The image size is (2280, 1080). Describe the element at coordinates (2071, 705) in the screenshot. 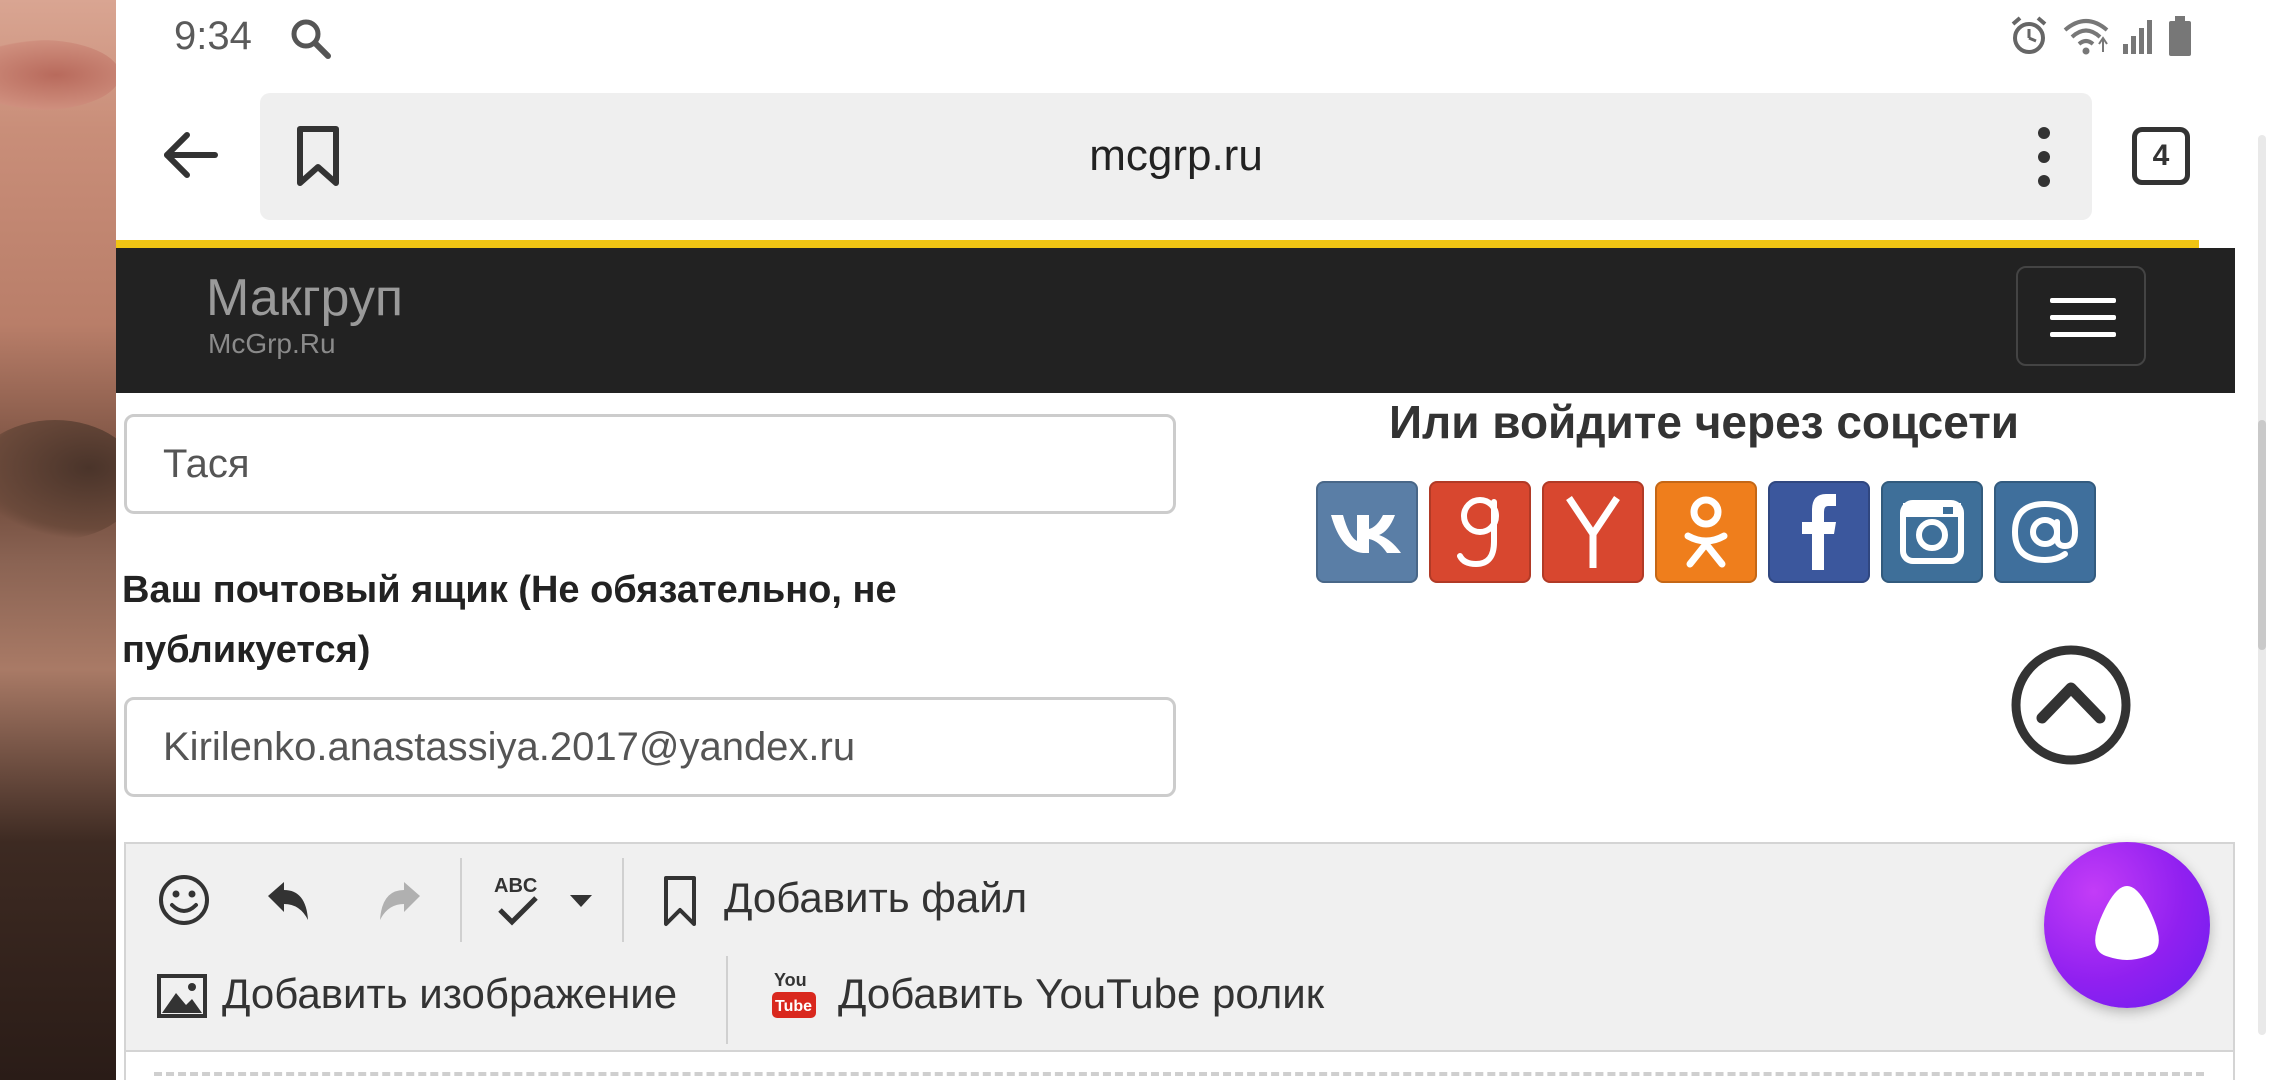

I see `scroll-to-top-button` at that location.